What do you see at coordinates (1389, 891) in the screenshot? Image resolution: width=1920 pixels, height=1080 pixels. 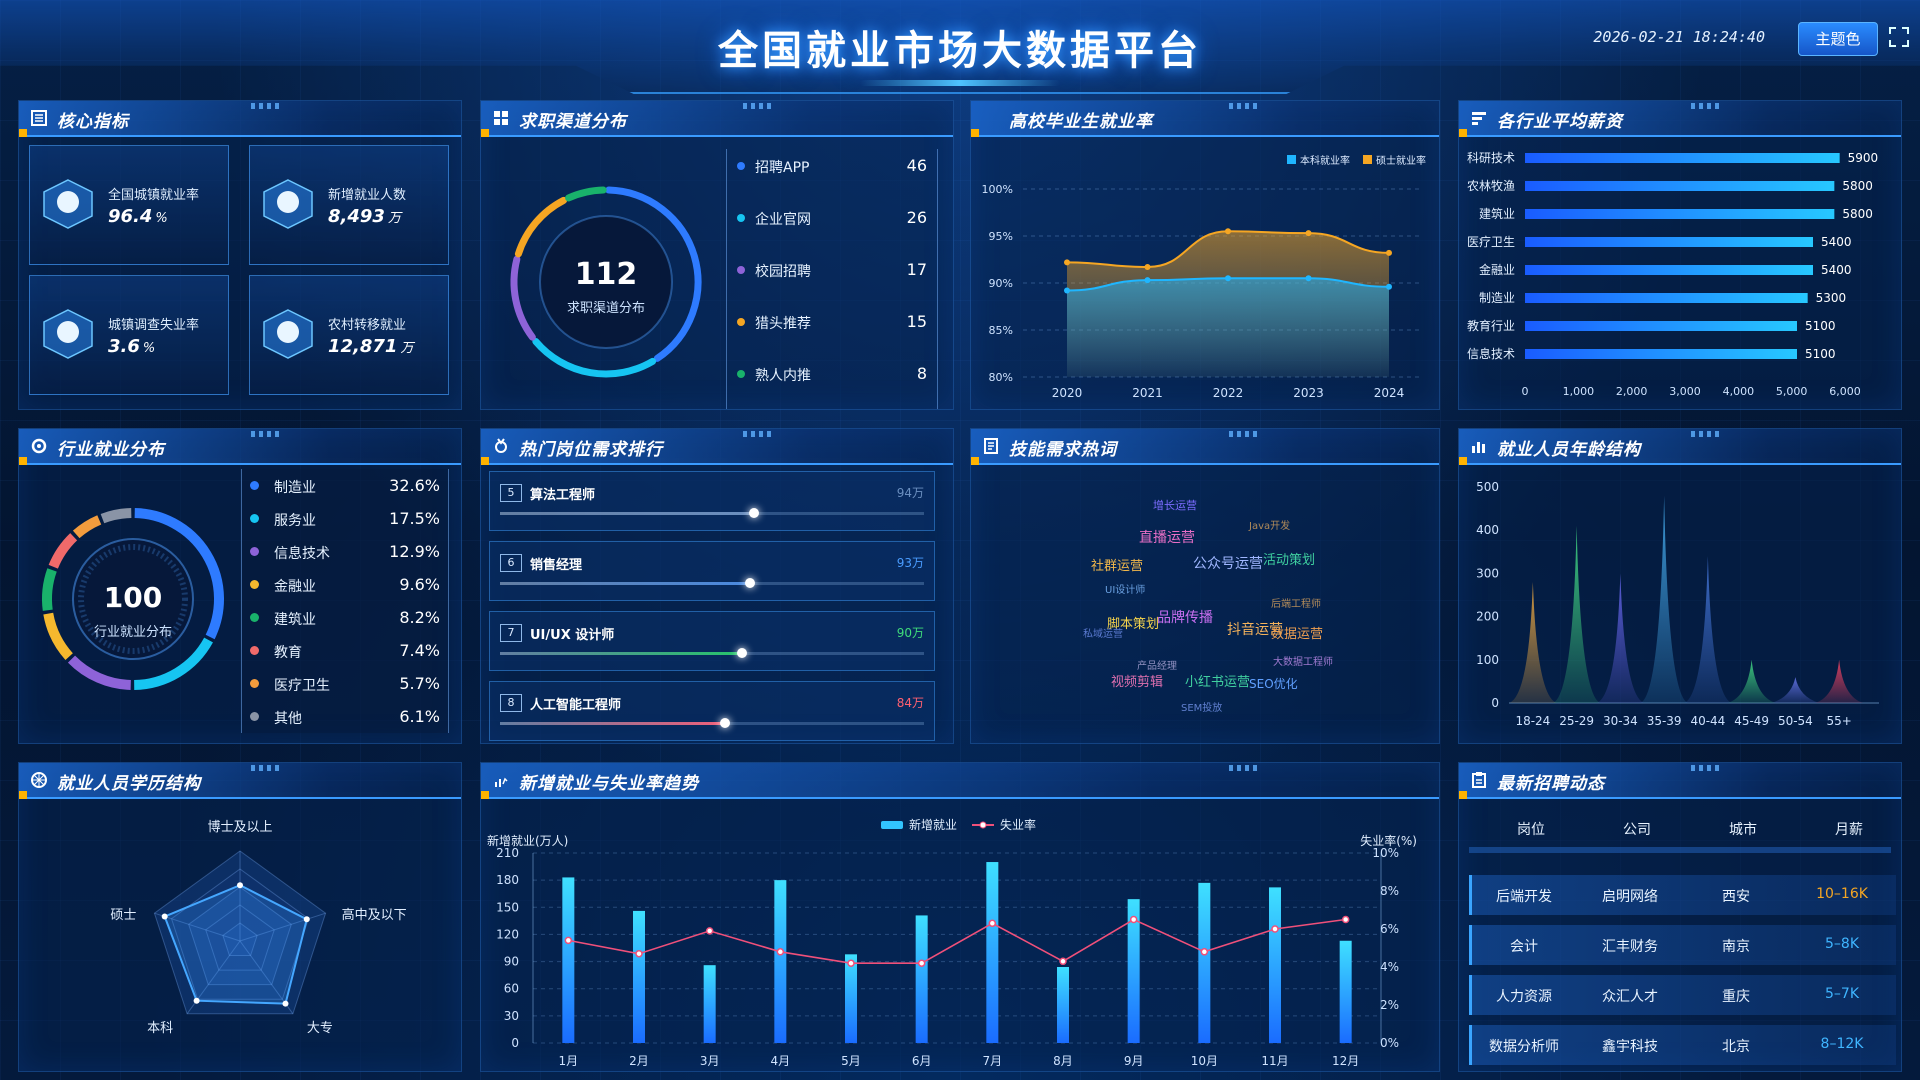 I see `right-tick-label: 8%` at bounding box center [1389, 891].